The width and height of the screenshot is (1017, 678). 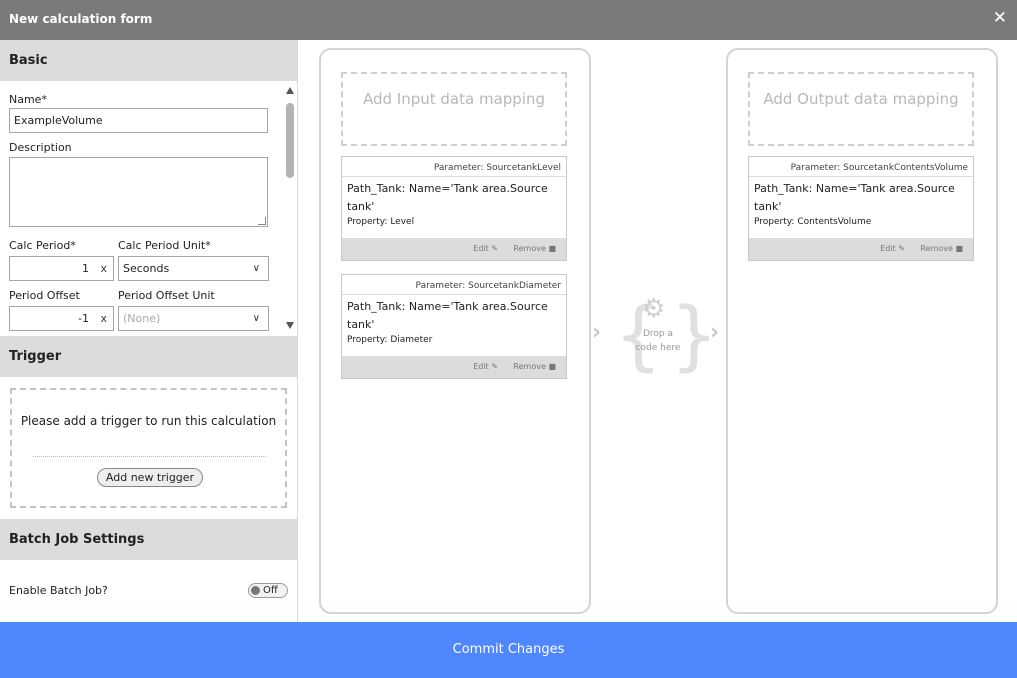 I want to click on mapping-parameter: Parameter: SourcetankLevel, so click(x=454, y=167).